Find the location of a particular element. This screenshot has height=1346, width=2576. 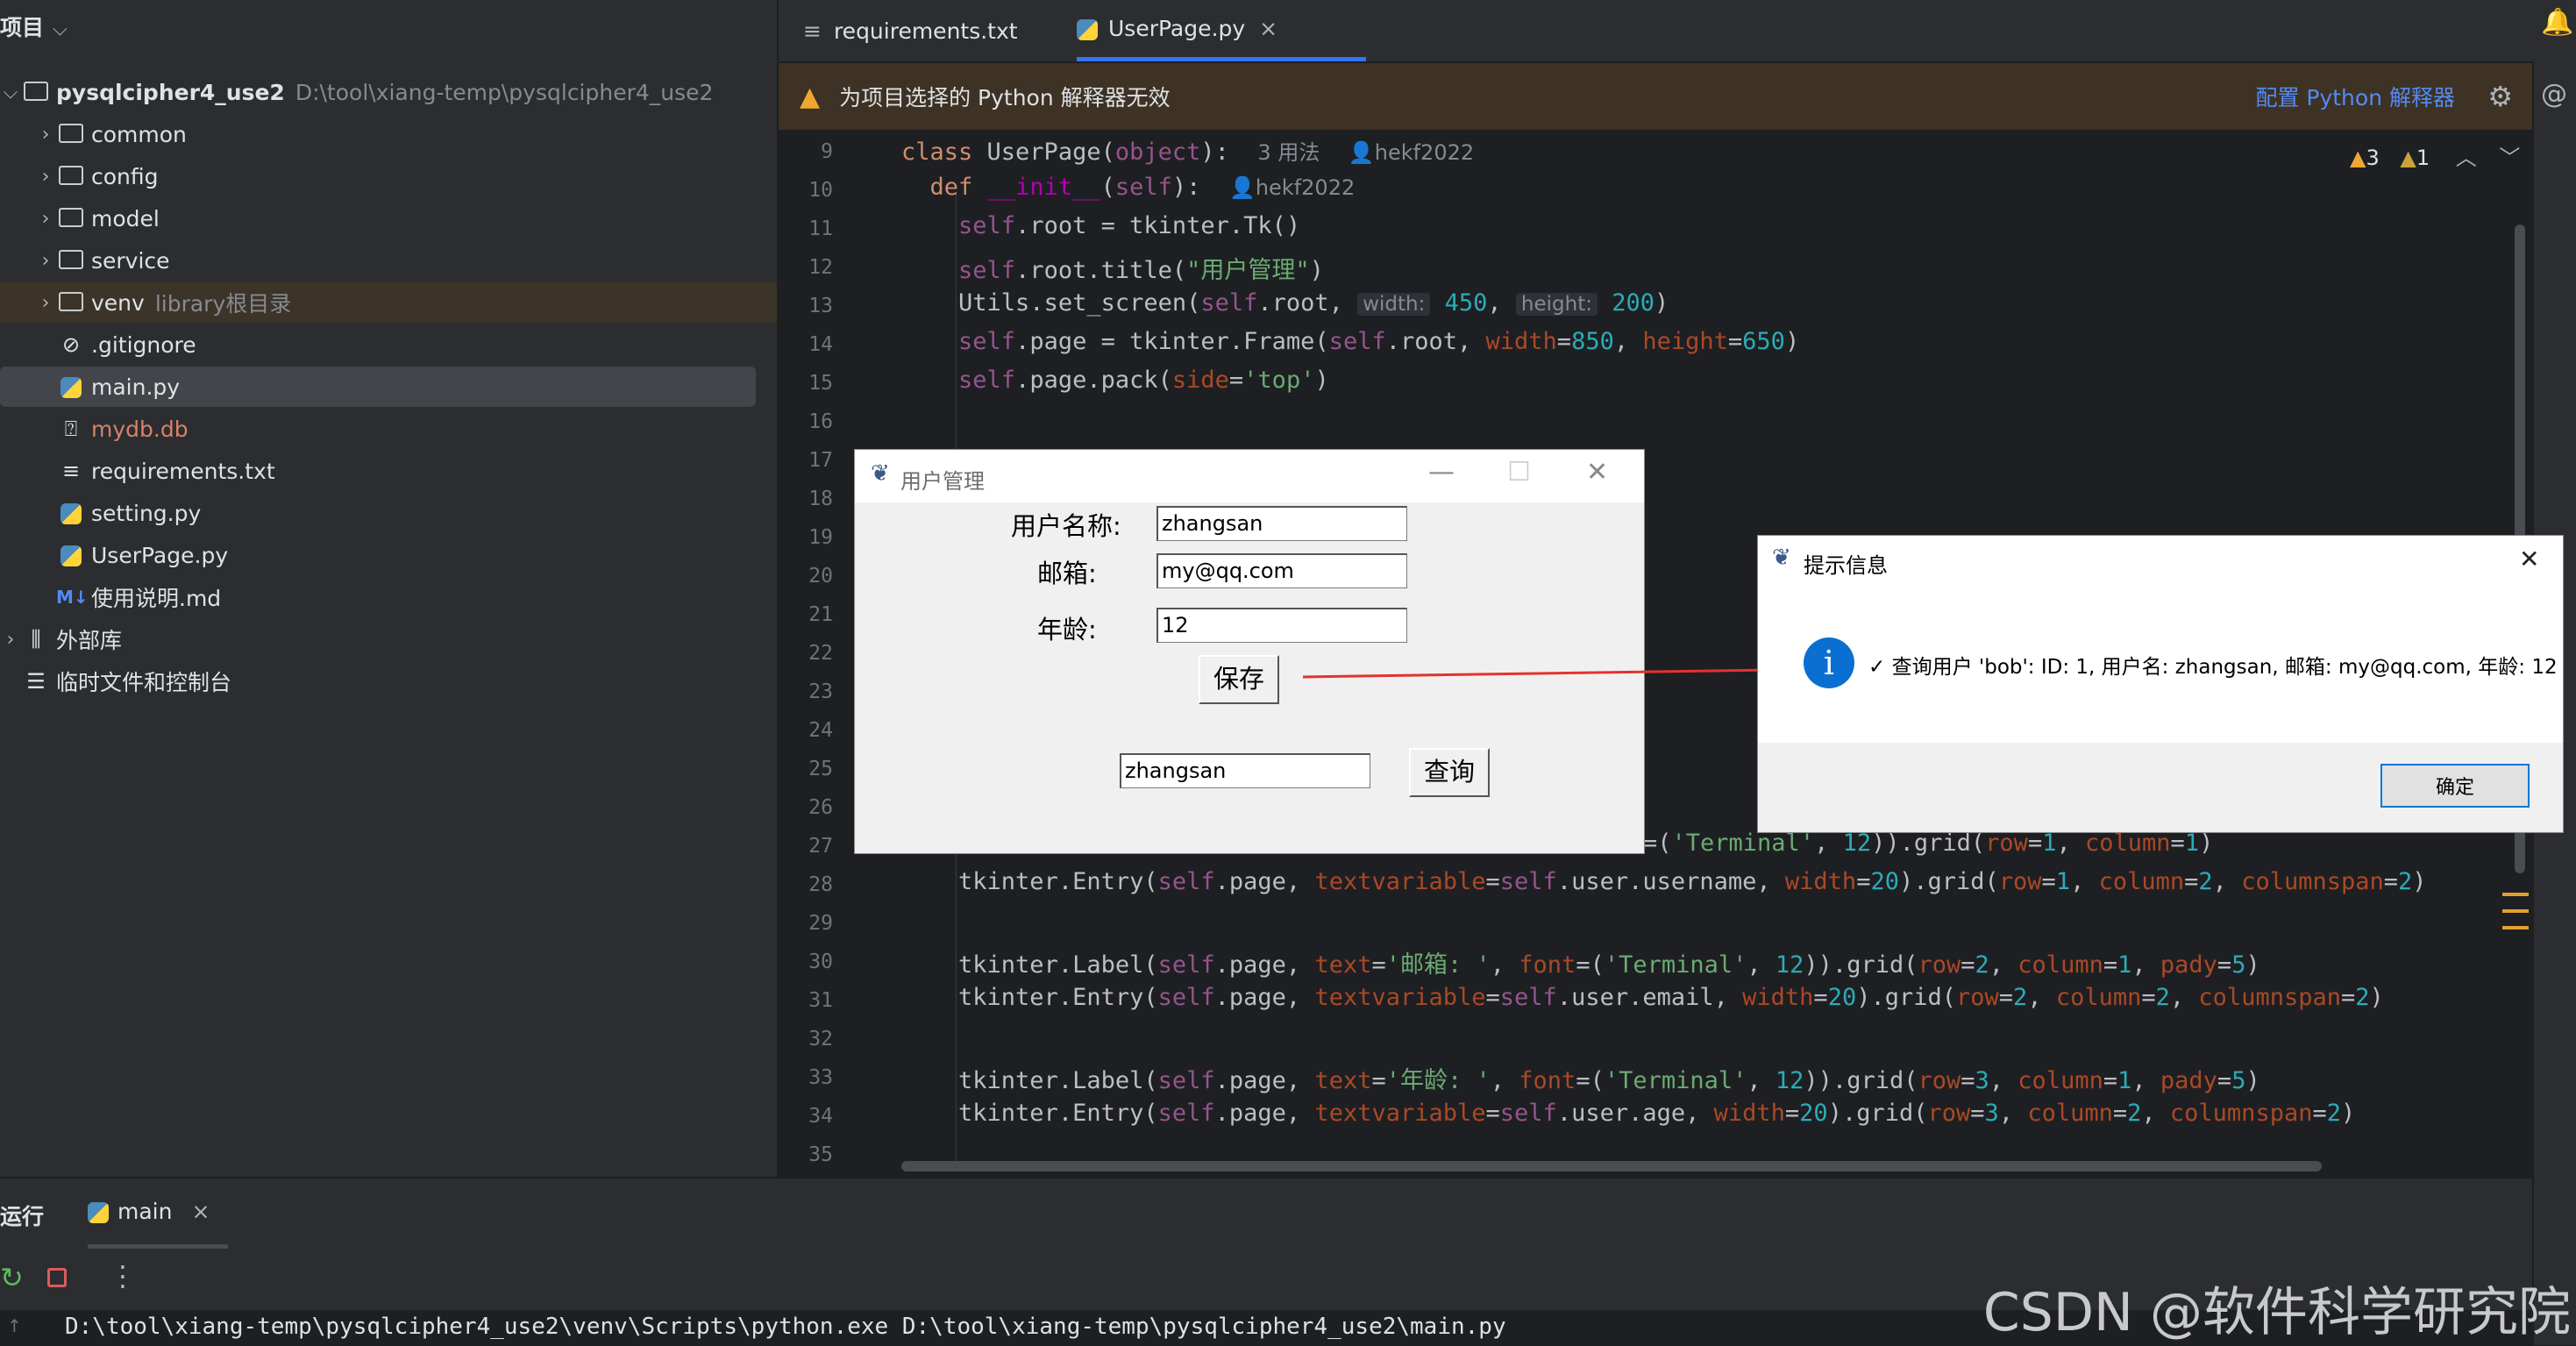

query-button: 查询 is located at coordinates (1449, 772).